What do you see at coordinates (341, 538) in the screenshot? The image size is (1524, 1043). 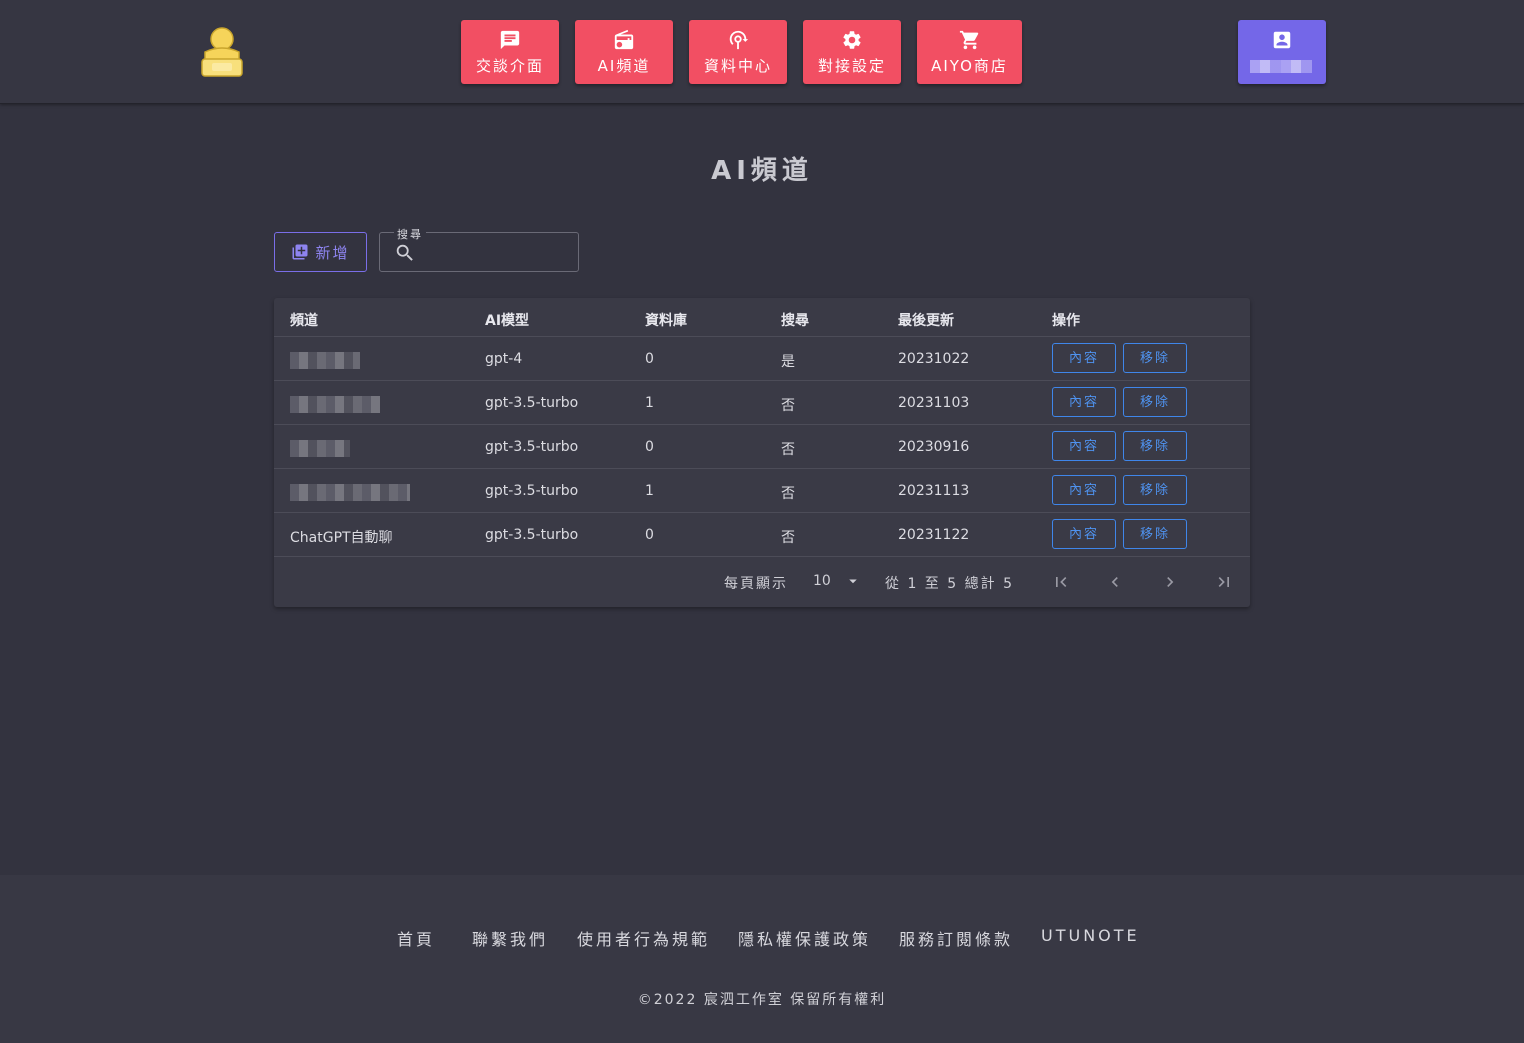 I see `cell-channel: ChatGPT自動聊` at bounding box center [341, 538].